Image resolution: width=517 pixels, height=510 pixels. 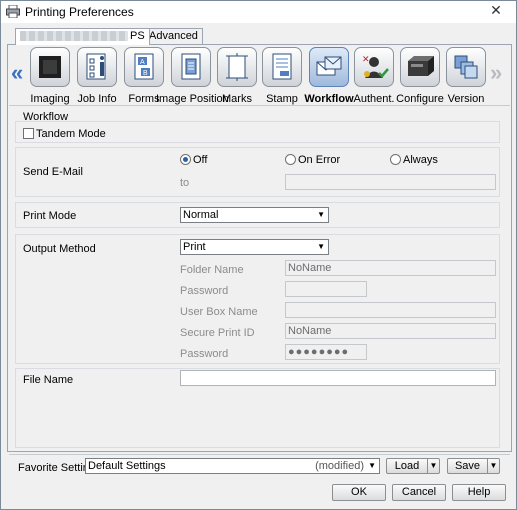 I want to click on output-method-label: Output Method, so click(x=59, y=249).